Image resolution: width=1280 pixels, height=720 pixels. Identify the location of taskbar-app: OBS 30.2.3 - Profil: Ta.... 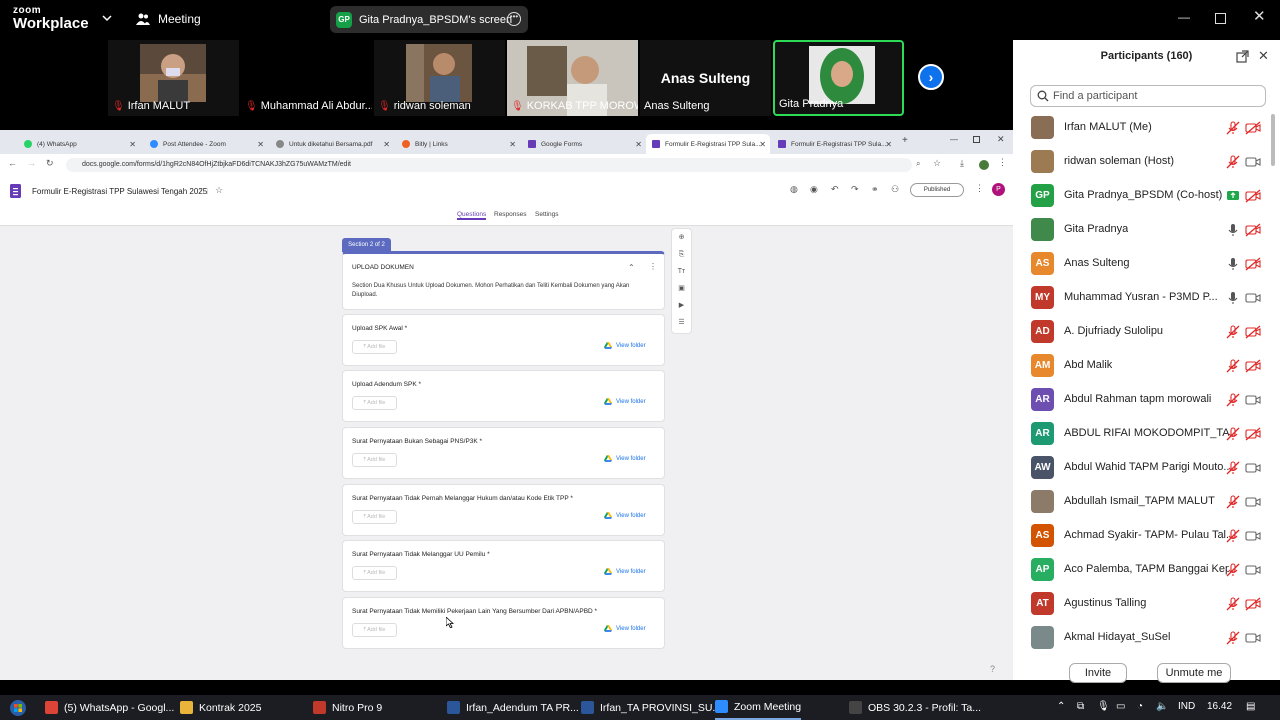
(915, 707).